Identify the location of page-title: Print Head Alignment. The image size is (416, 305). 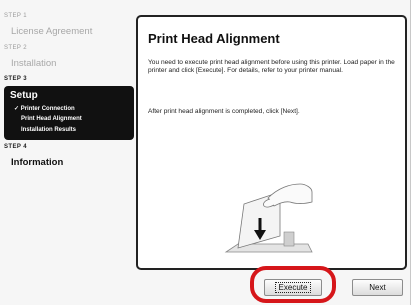
(214, 38).